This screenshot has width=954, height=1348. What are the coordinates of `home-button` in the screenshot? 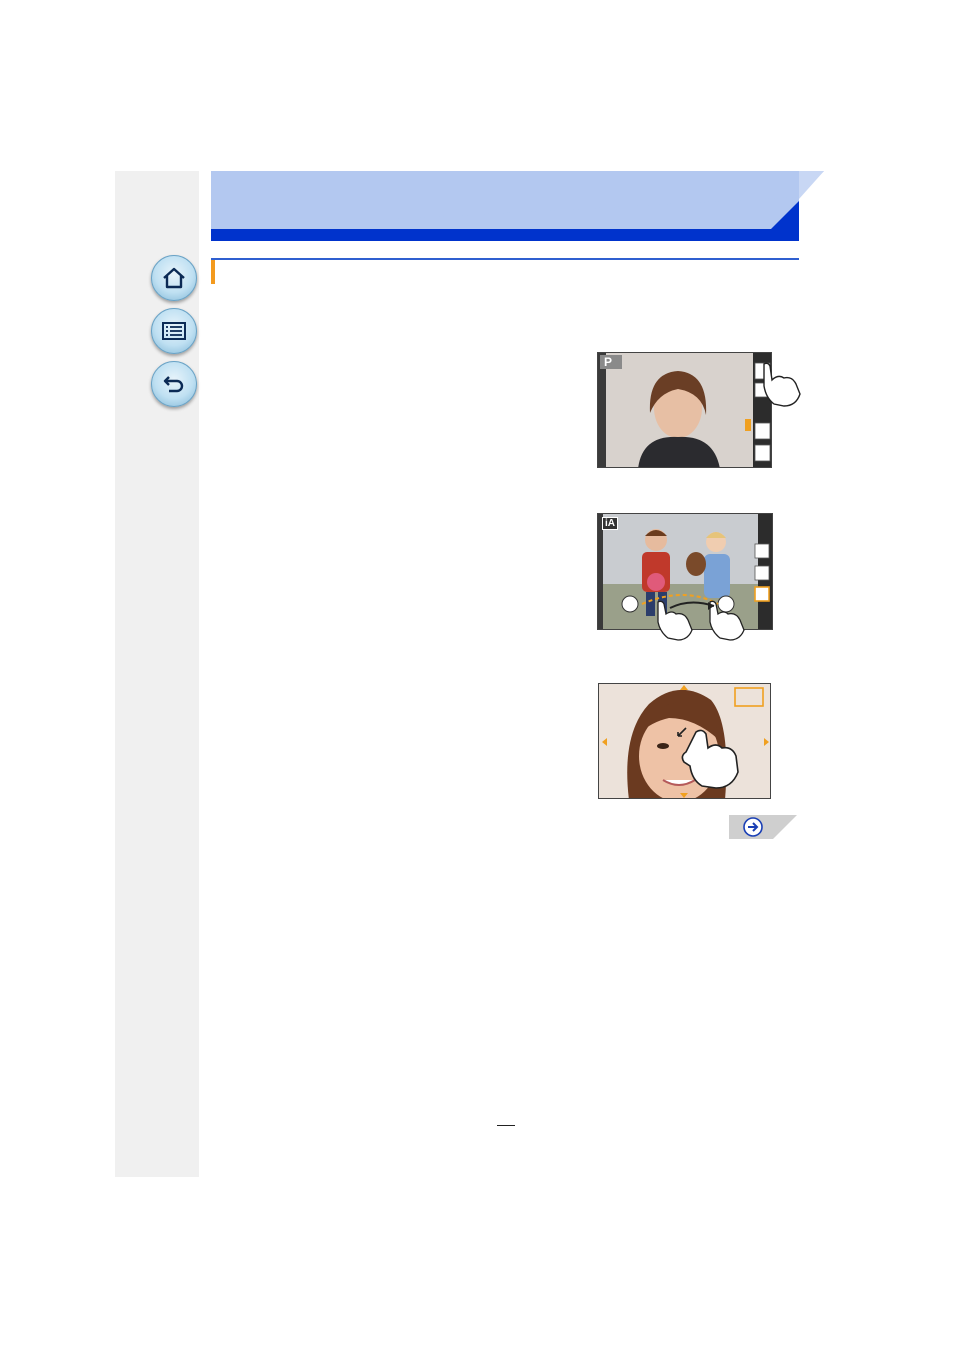 It's located at (174, 278).